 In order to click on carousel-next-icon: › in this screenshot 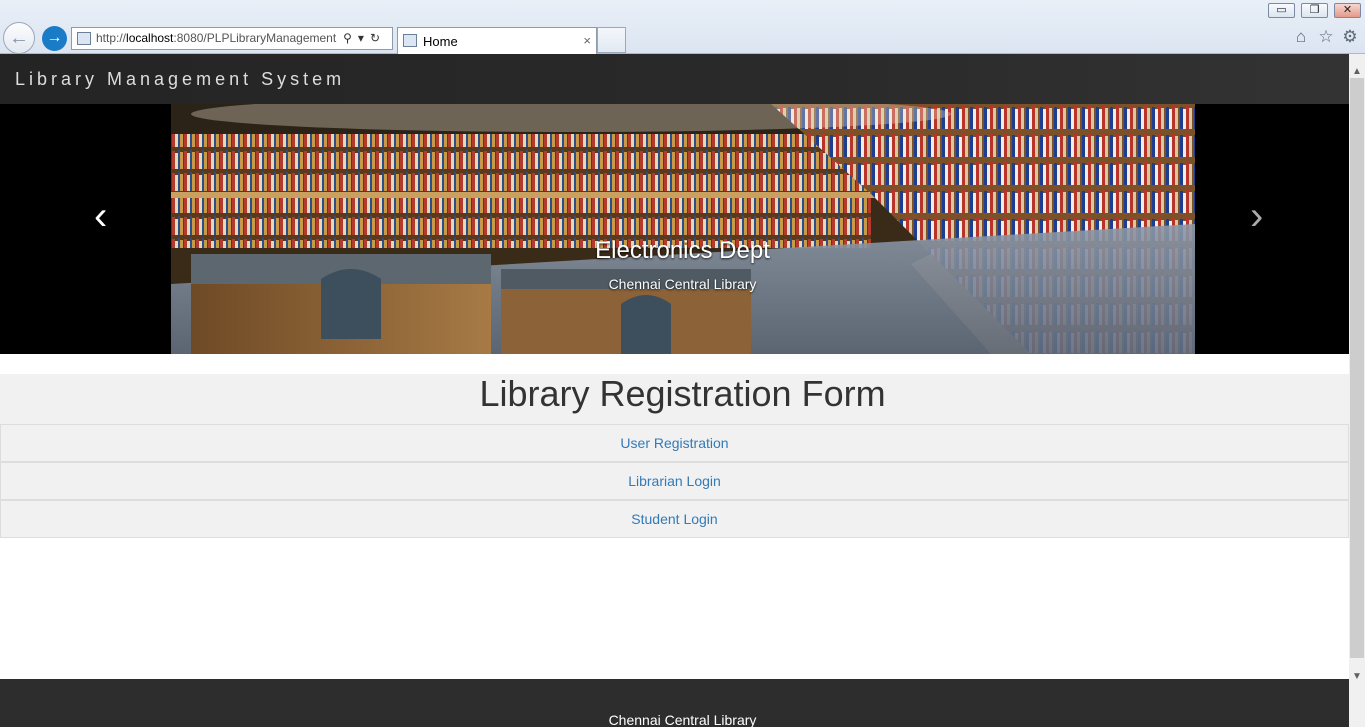, I will do `click(1256, 216)`.